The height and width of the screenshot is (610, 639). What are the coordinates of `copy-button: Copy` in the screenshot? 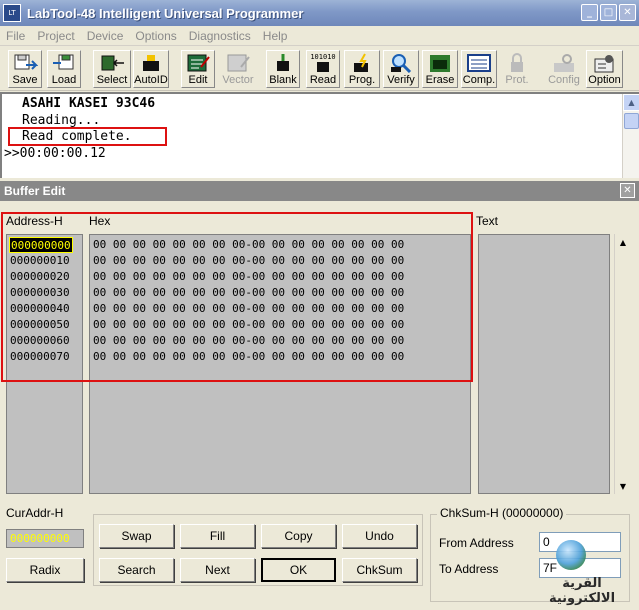 It's located at (298, 536).